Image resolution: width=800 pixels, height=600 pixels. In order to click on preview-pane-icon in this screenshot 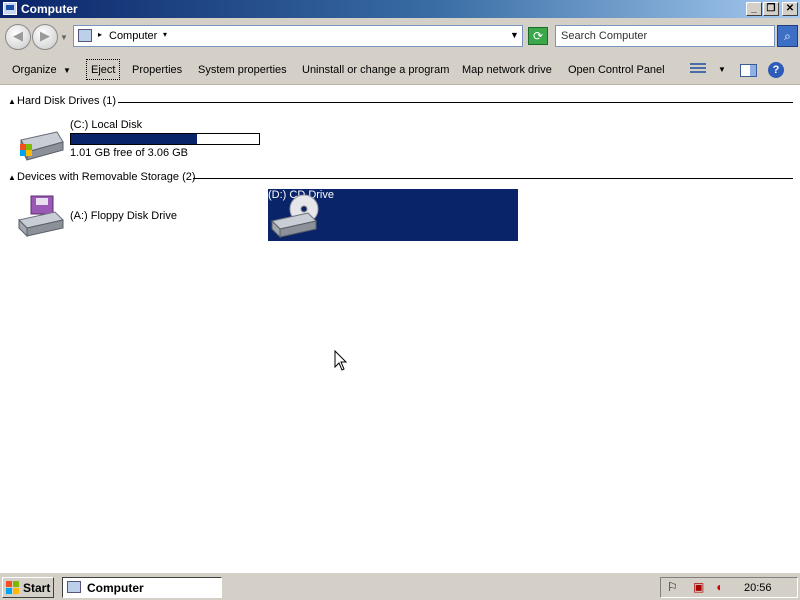, I will do `click(748, 70)`.